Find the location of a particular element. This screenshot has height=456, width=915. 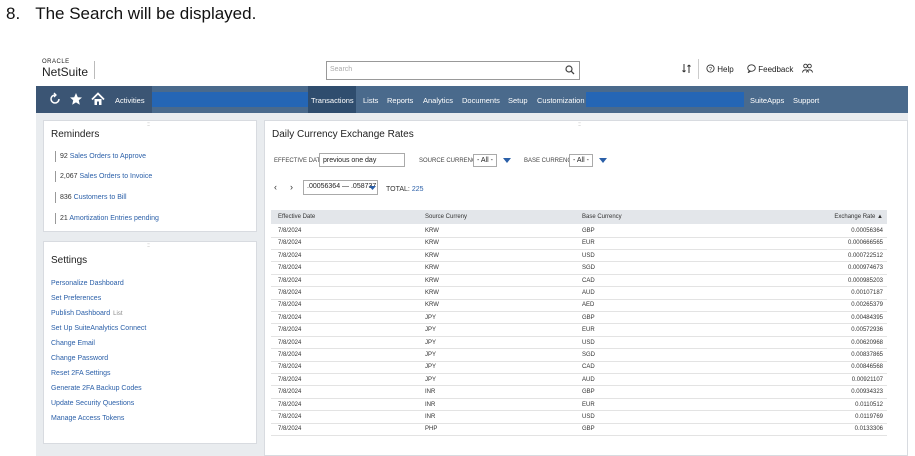

table-row: 7/8/2024 KRW EUR 0.000666565 is located at coordinates (579, 243).